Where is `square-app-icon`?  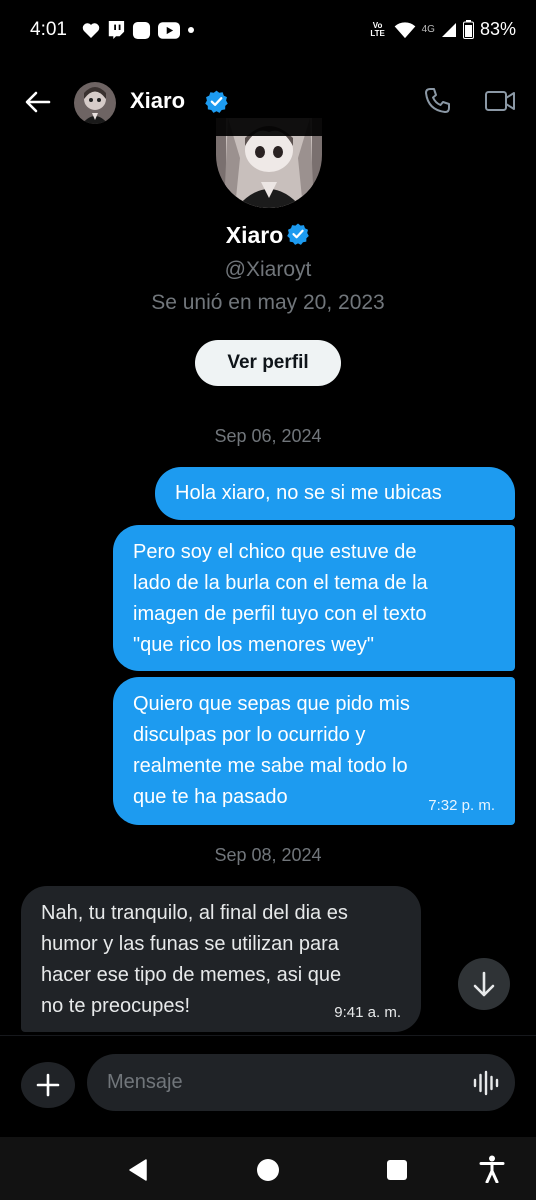 square-app-icon is located at coordinates (141, 30).